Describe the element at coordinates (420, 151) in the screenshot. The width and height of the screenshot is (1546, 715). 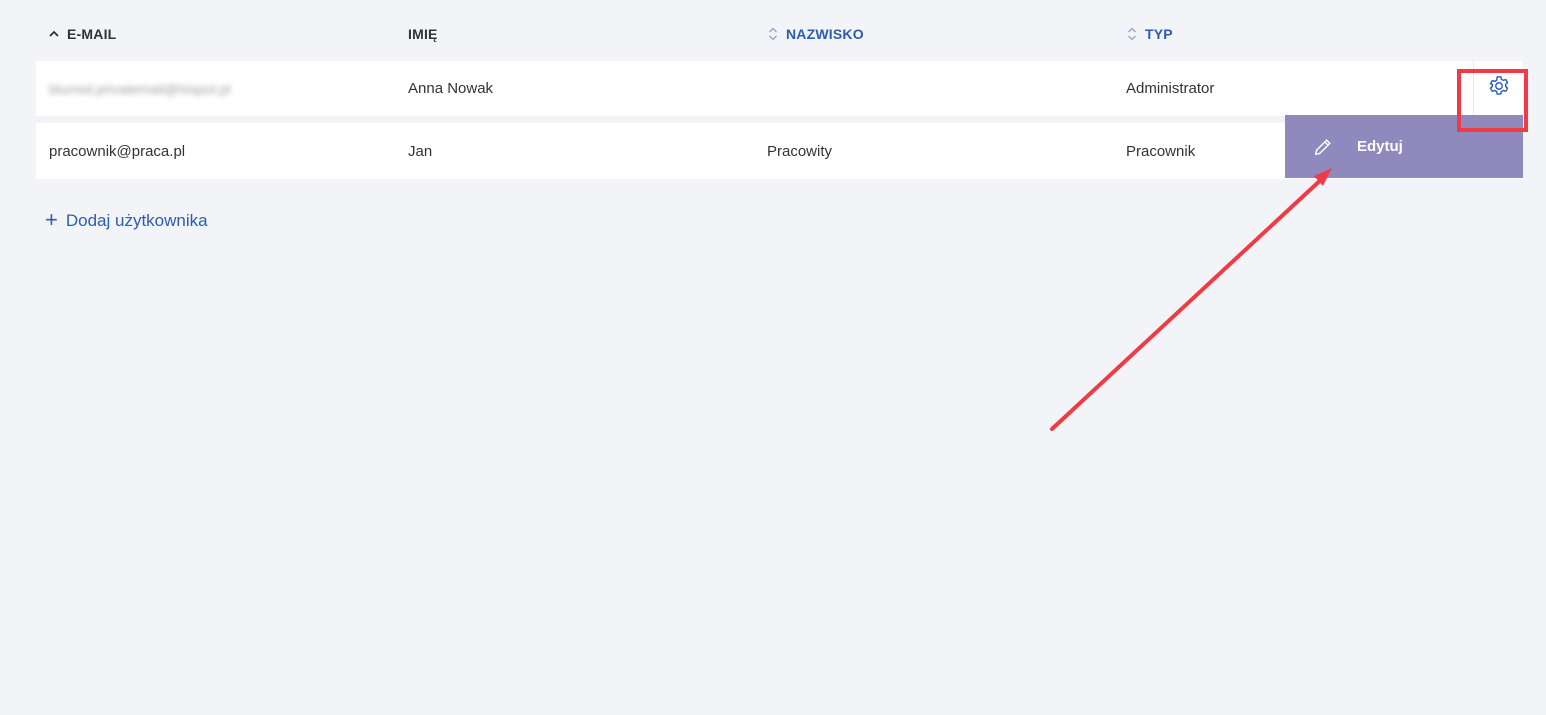
I see `row-first-name: Jan` at that location.